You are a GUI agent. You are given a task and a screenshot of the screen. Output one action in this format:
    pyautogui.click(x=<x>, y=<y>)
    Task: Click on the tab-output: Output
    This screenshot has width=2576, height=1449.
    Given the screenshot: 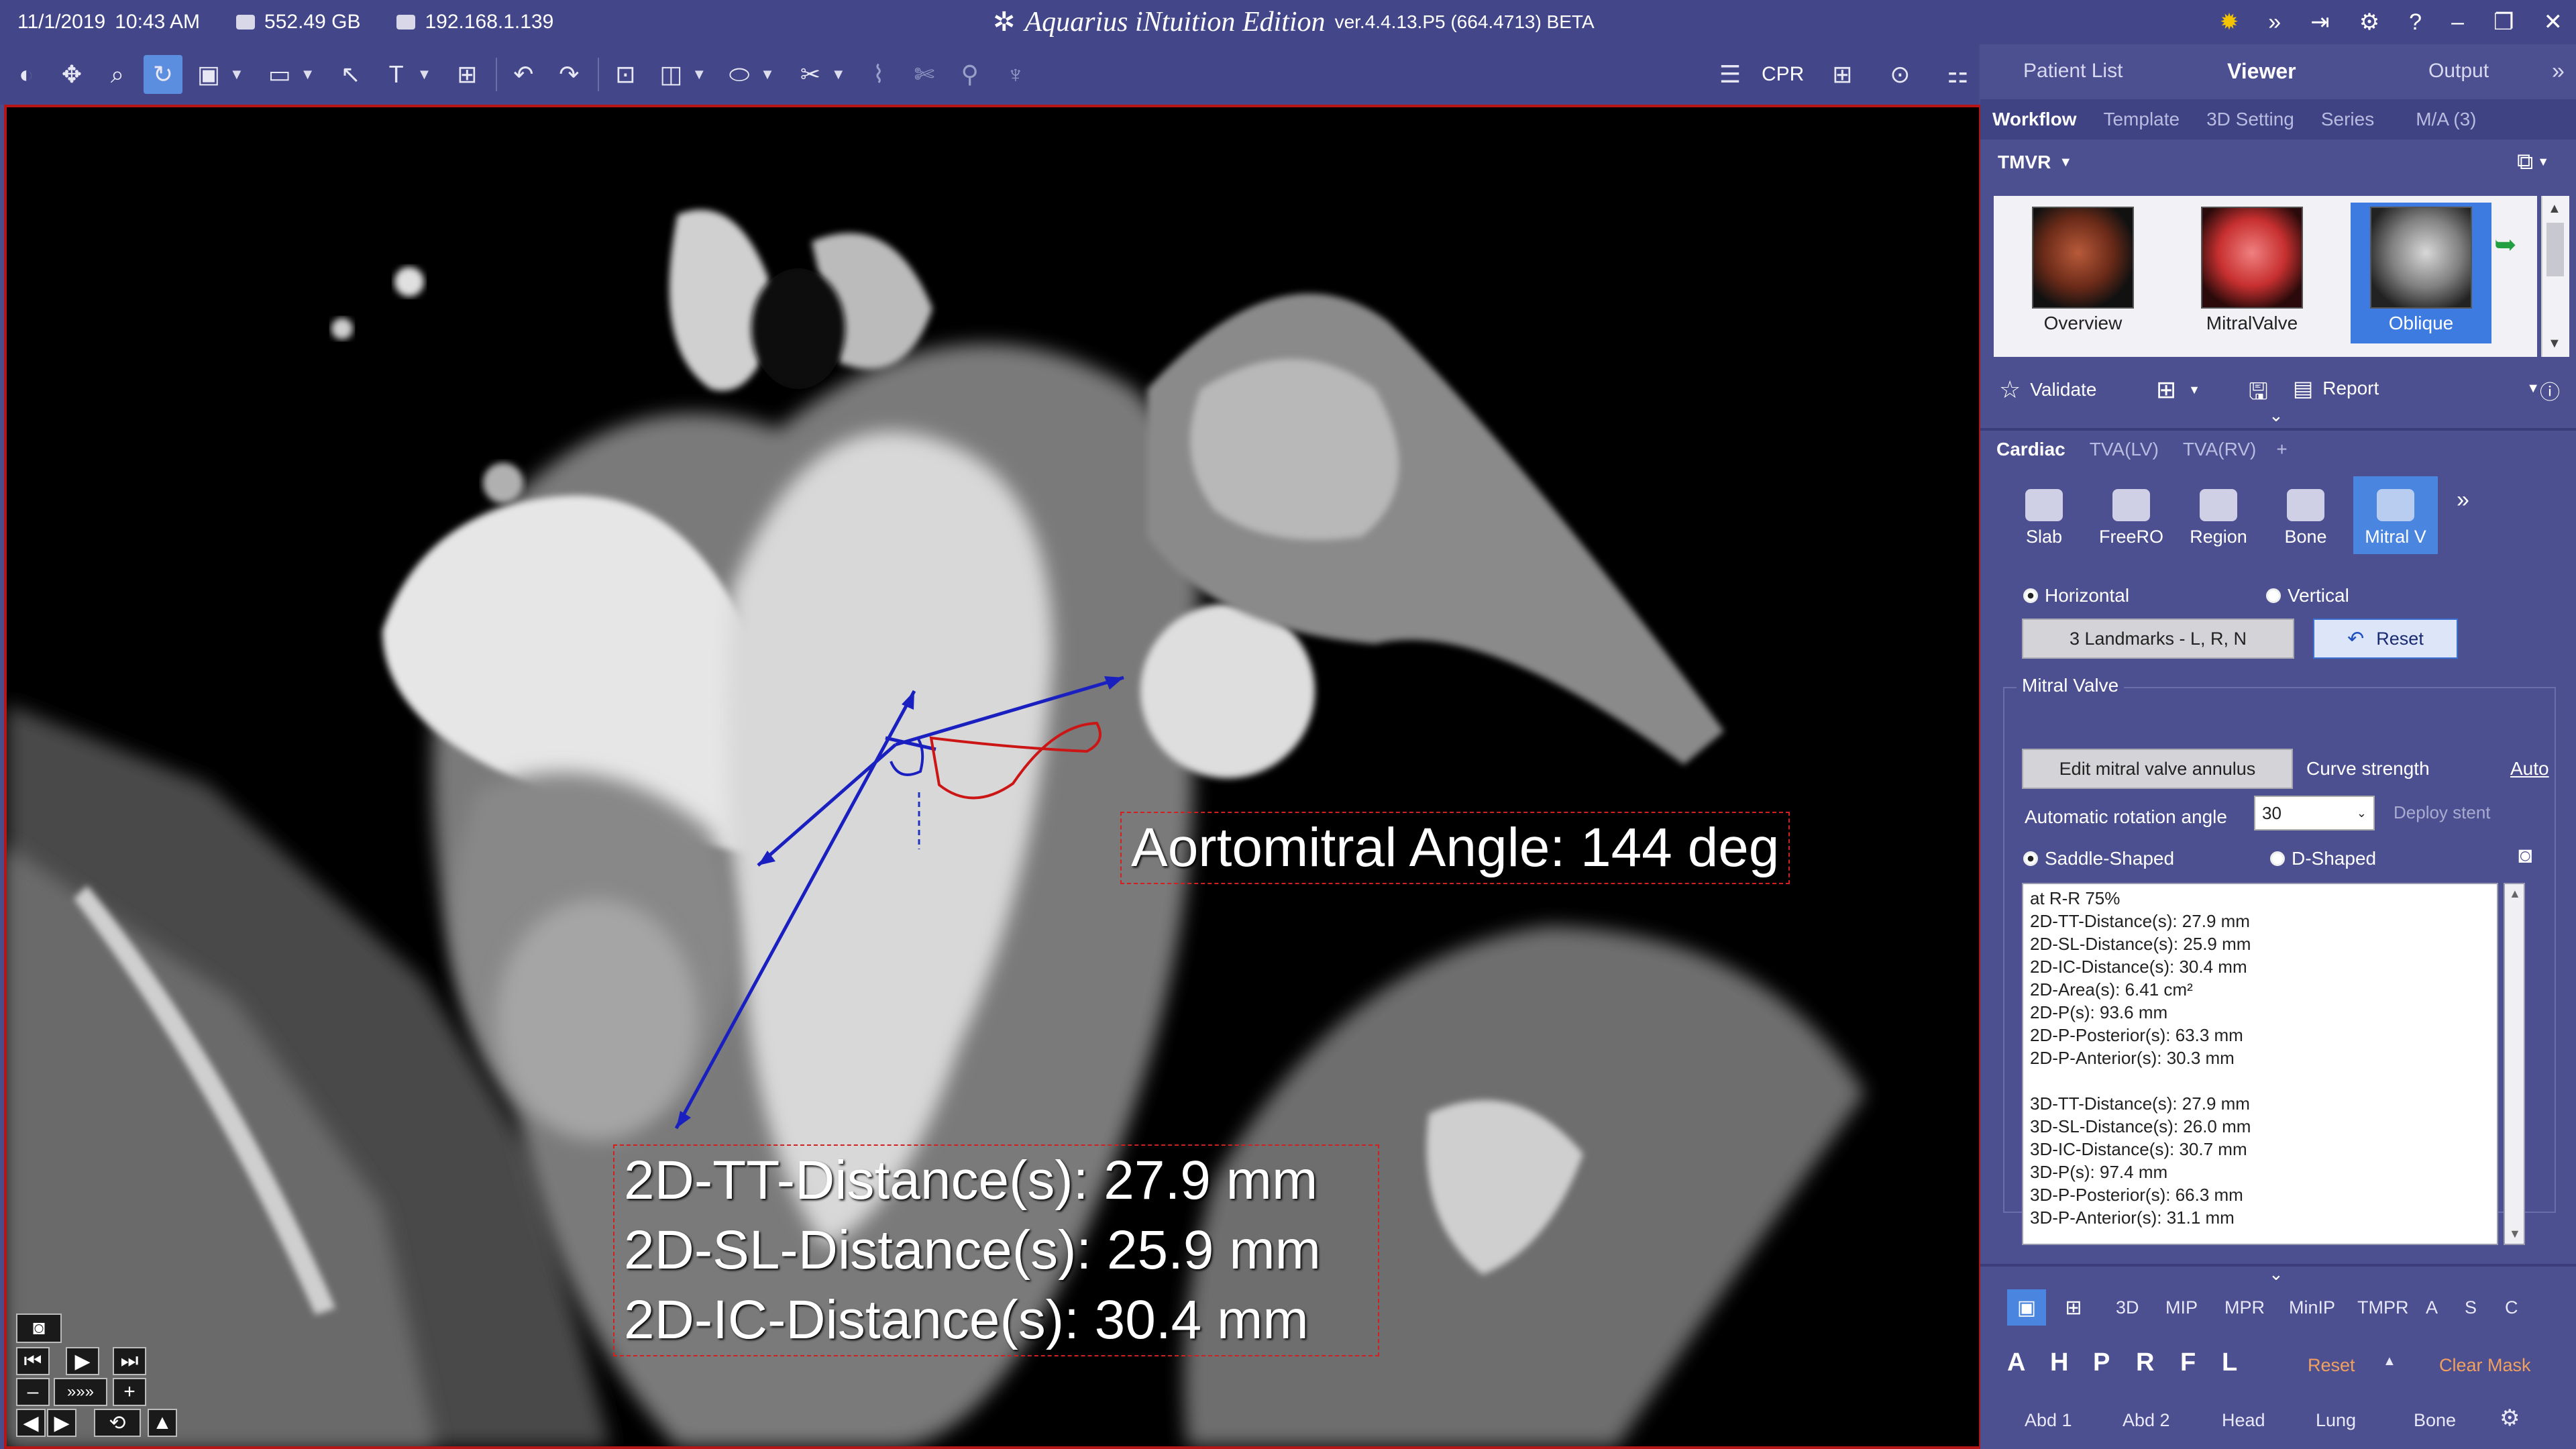 What is the action you would take?
    pyautogui.click(x=2458, y=71)
    